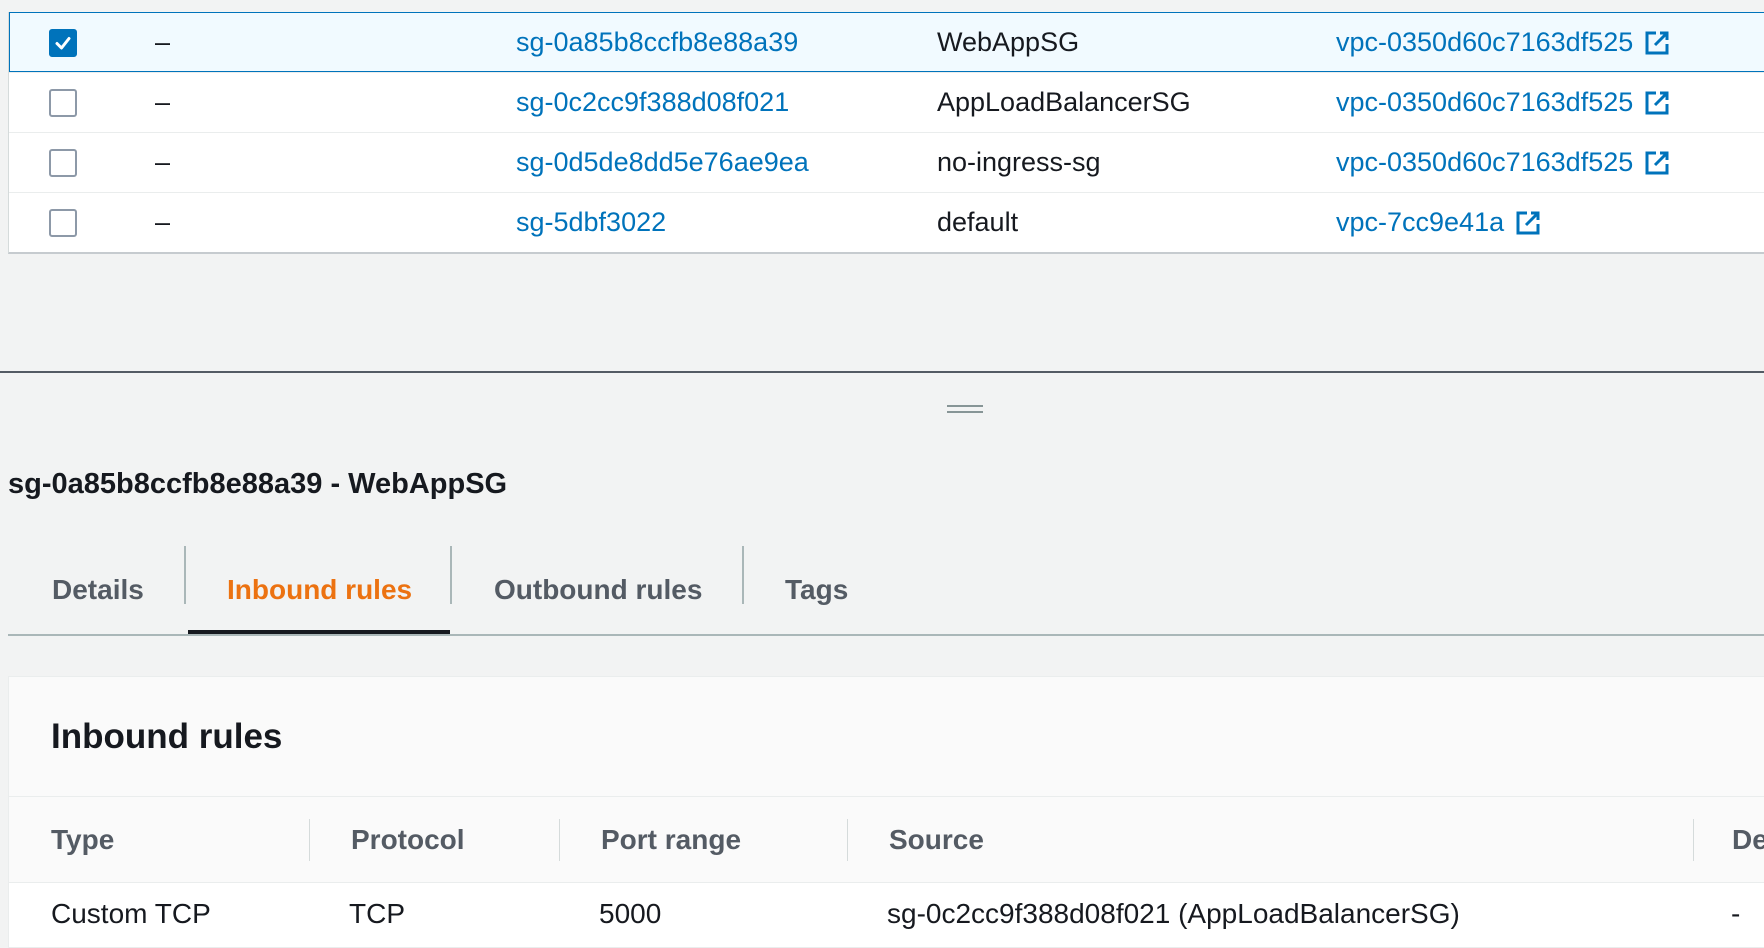  I want to click on vpc-id: vpc-7cc9e41a, so click(1420, 222).